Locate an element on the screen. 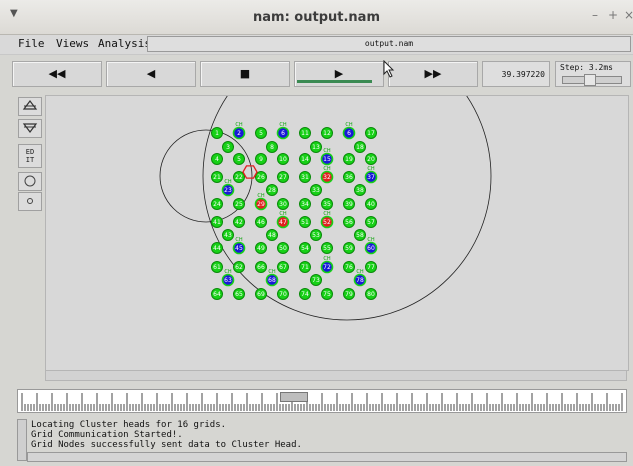 The image size is (633, 466). network-node: 58 is located at coordinates (360, 235).